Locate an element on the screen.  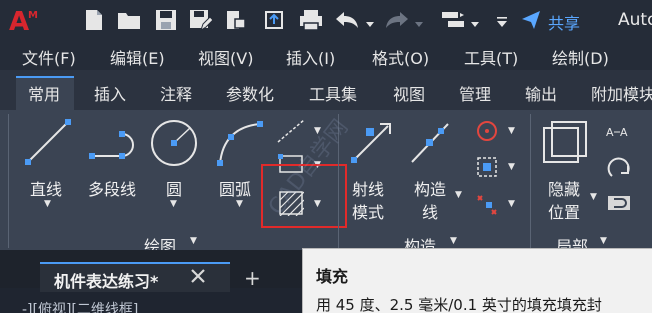
measure-tool-icon is located at coordinates (487, 203).